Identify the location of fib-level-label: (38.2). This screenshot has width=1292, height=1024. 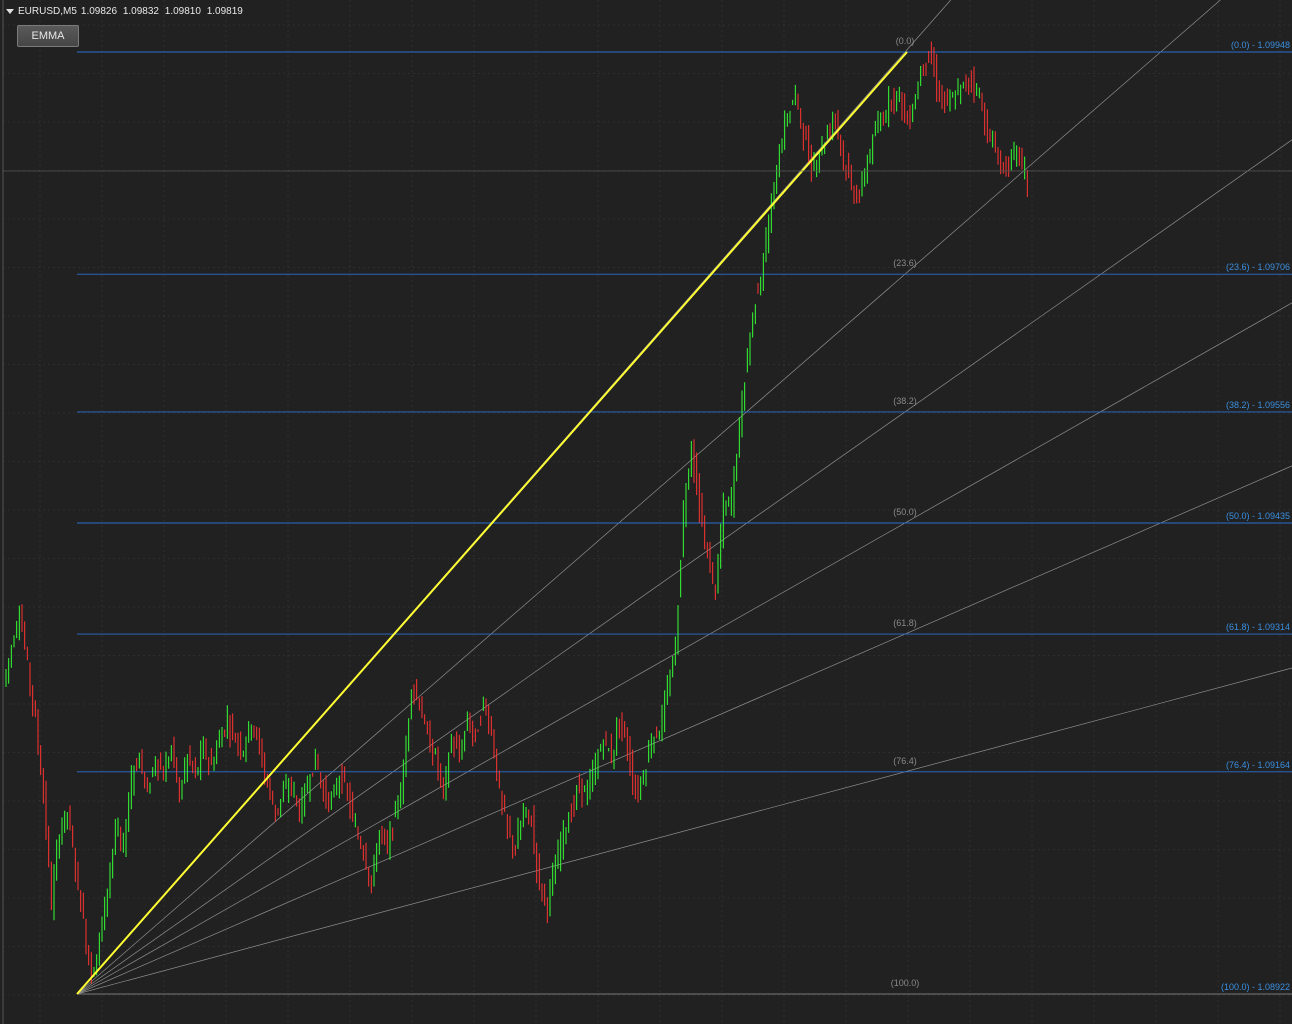
(905, 401).